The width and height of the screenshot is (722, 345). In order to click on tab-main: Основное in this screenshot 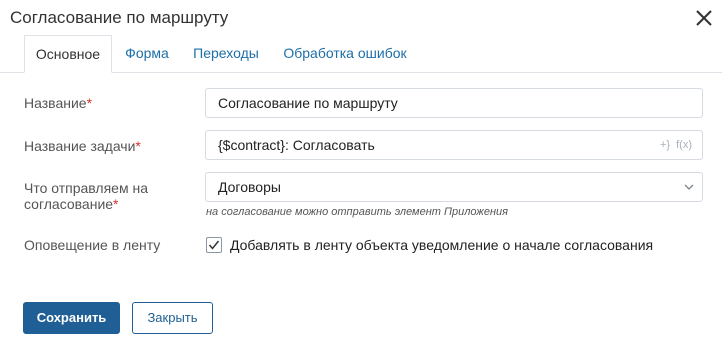, I will do `click(68, 54)`.